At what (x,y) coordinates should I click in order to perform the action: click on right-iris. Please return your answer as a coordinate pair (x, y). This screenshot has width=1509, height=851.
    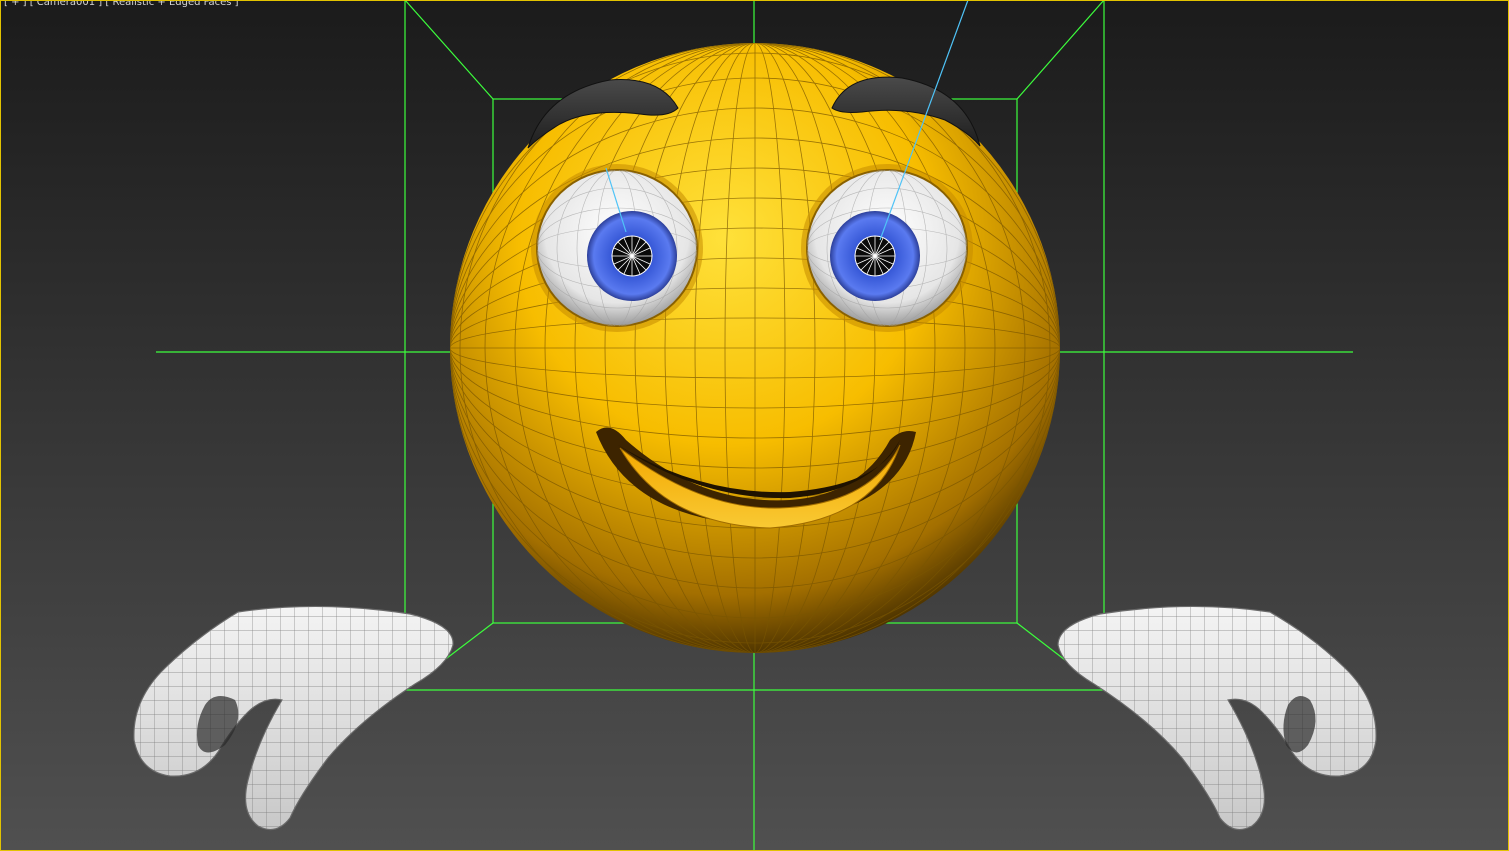
    Looking at the image, I should click on (875, 256).